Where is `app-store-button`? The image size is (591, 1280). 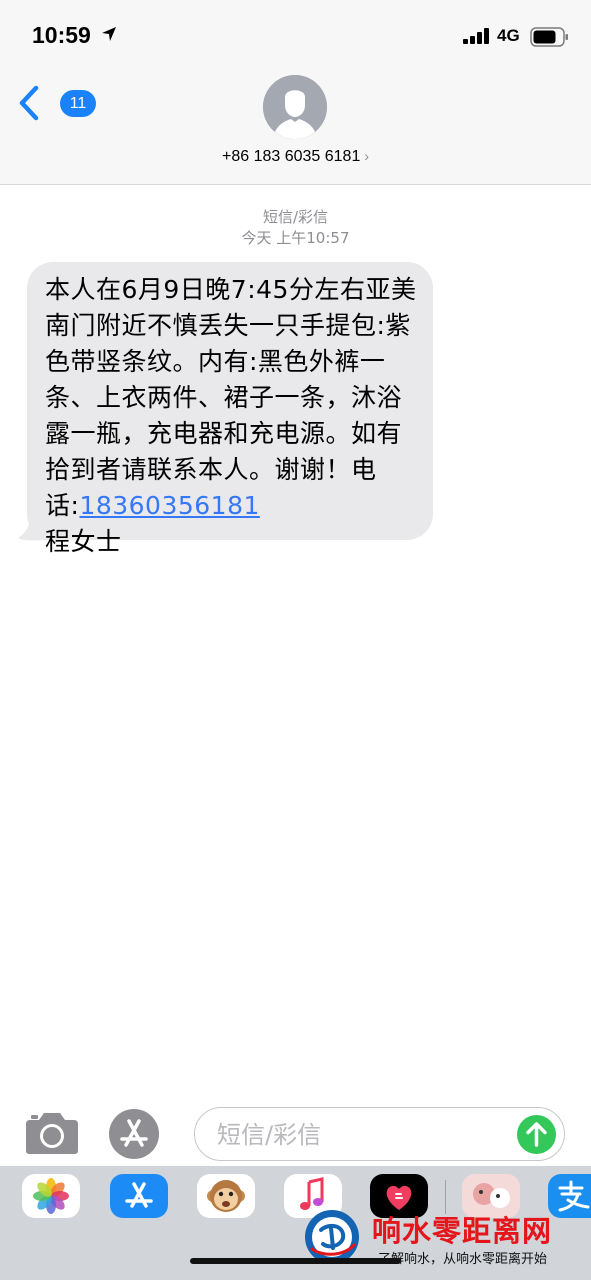
app-store-button is located at coordinates (134, 1134).